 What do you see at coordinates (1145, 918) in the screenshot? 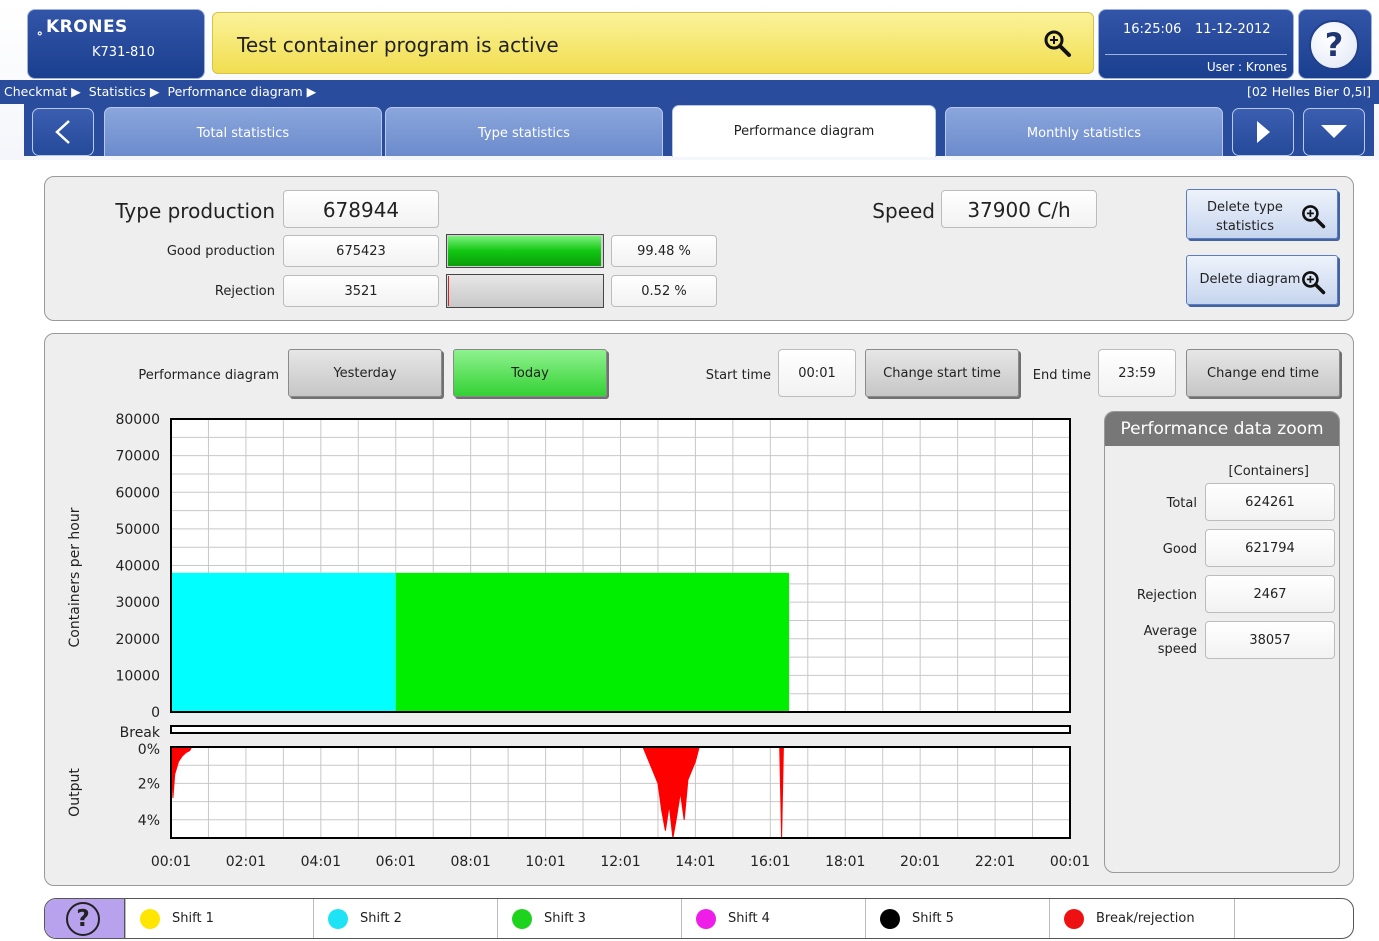
I see `legend-label: Break/rejection` at bounding box center [1145, 918].